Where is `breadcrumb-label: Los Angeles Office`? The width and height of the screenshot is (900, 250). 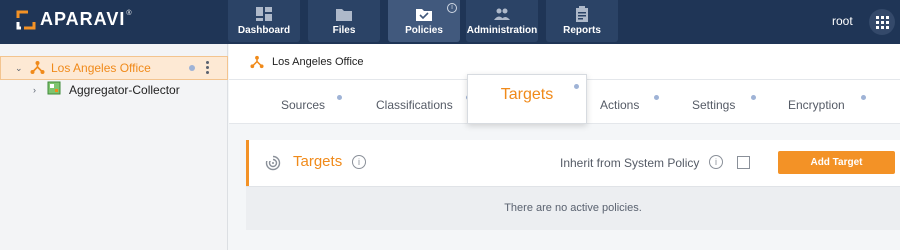
breadcrumb-label: Los Angeles Office is located at coordinates (318, 62).